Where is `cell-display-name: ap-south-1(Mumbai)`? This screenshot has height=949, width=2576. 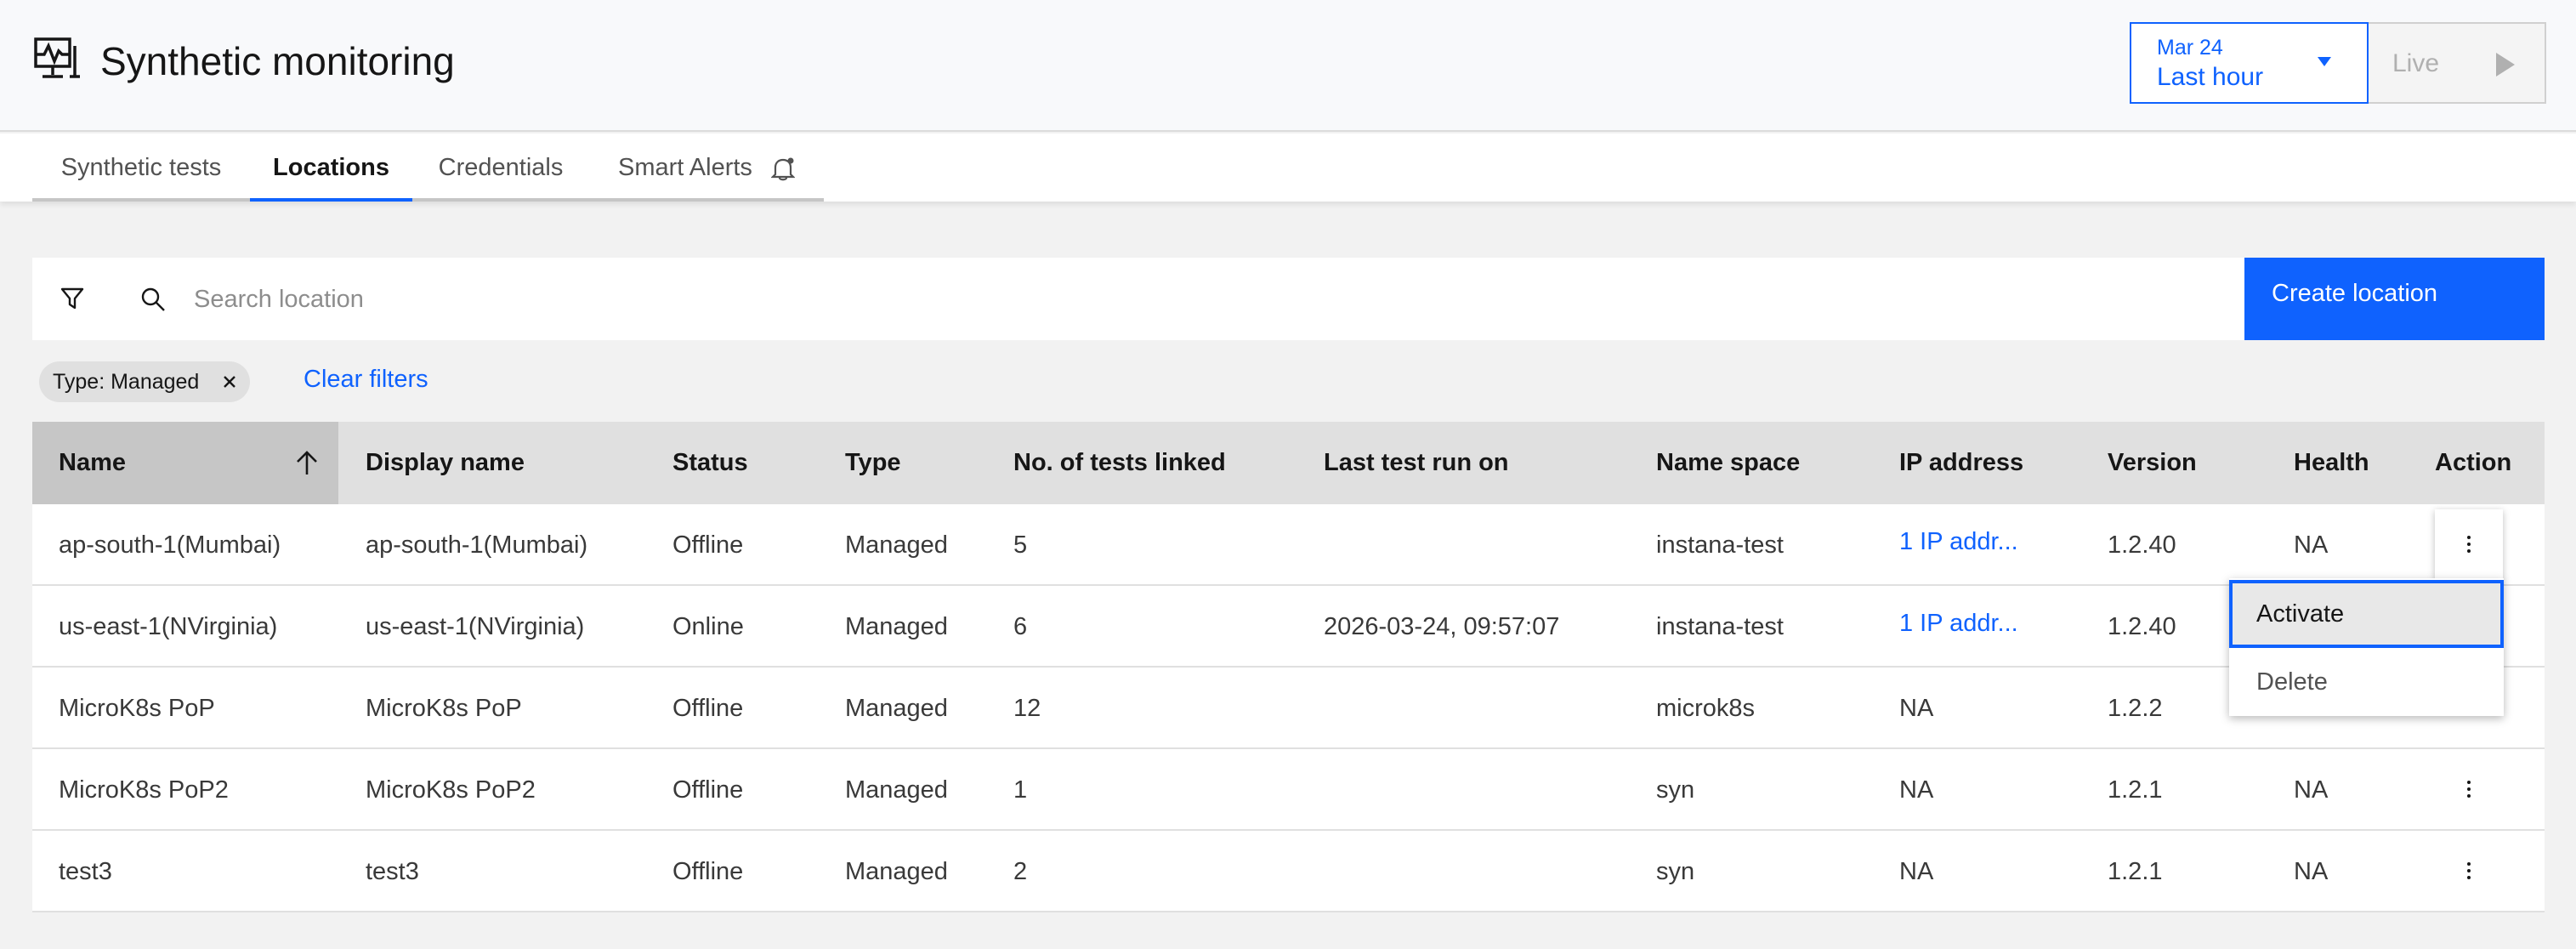 cell-display-name: ap-south-1(Mumbai) is located at coordinates (477, 545).